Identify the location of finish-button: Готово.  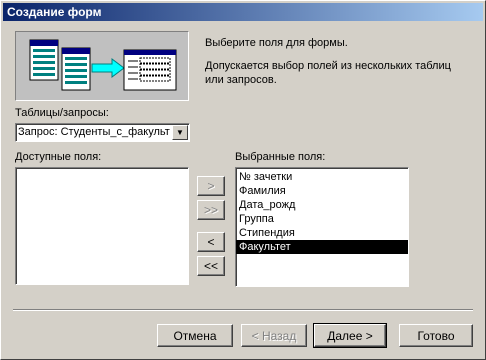
(436, 335).